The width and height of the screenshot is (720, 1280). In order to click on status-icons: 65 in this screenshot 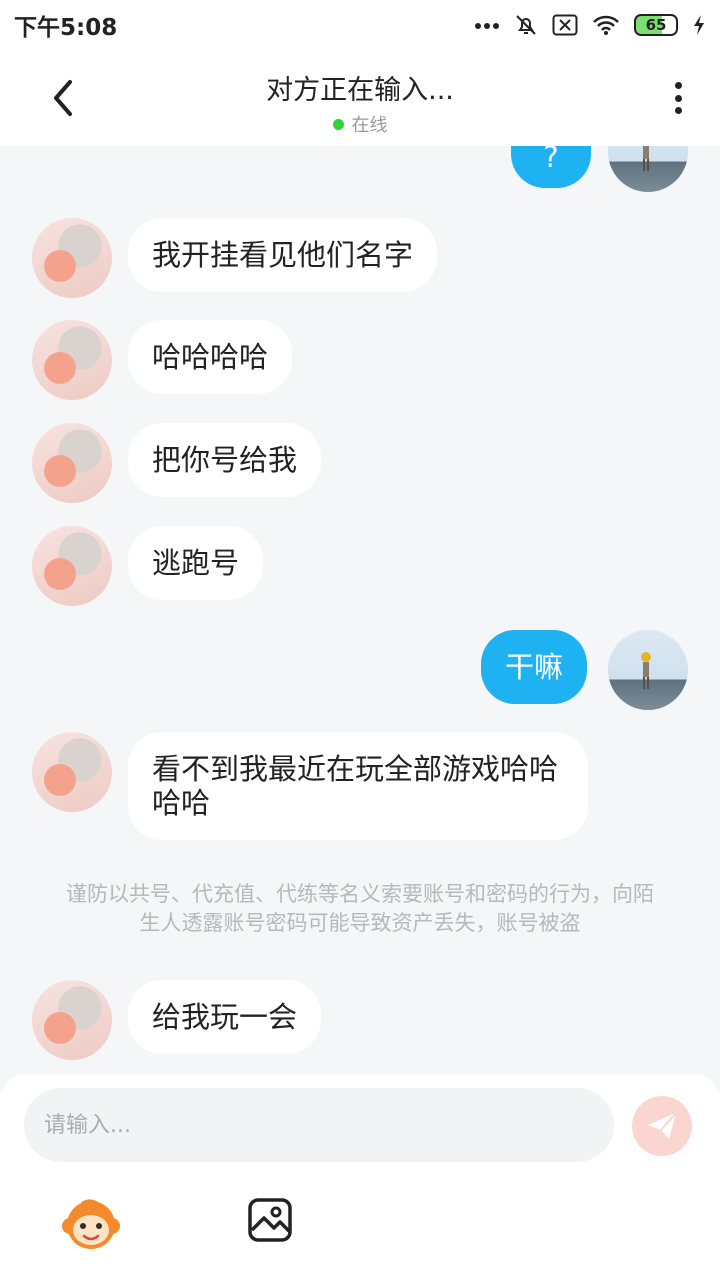, I will do `click(590, 25)`.